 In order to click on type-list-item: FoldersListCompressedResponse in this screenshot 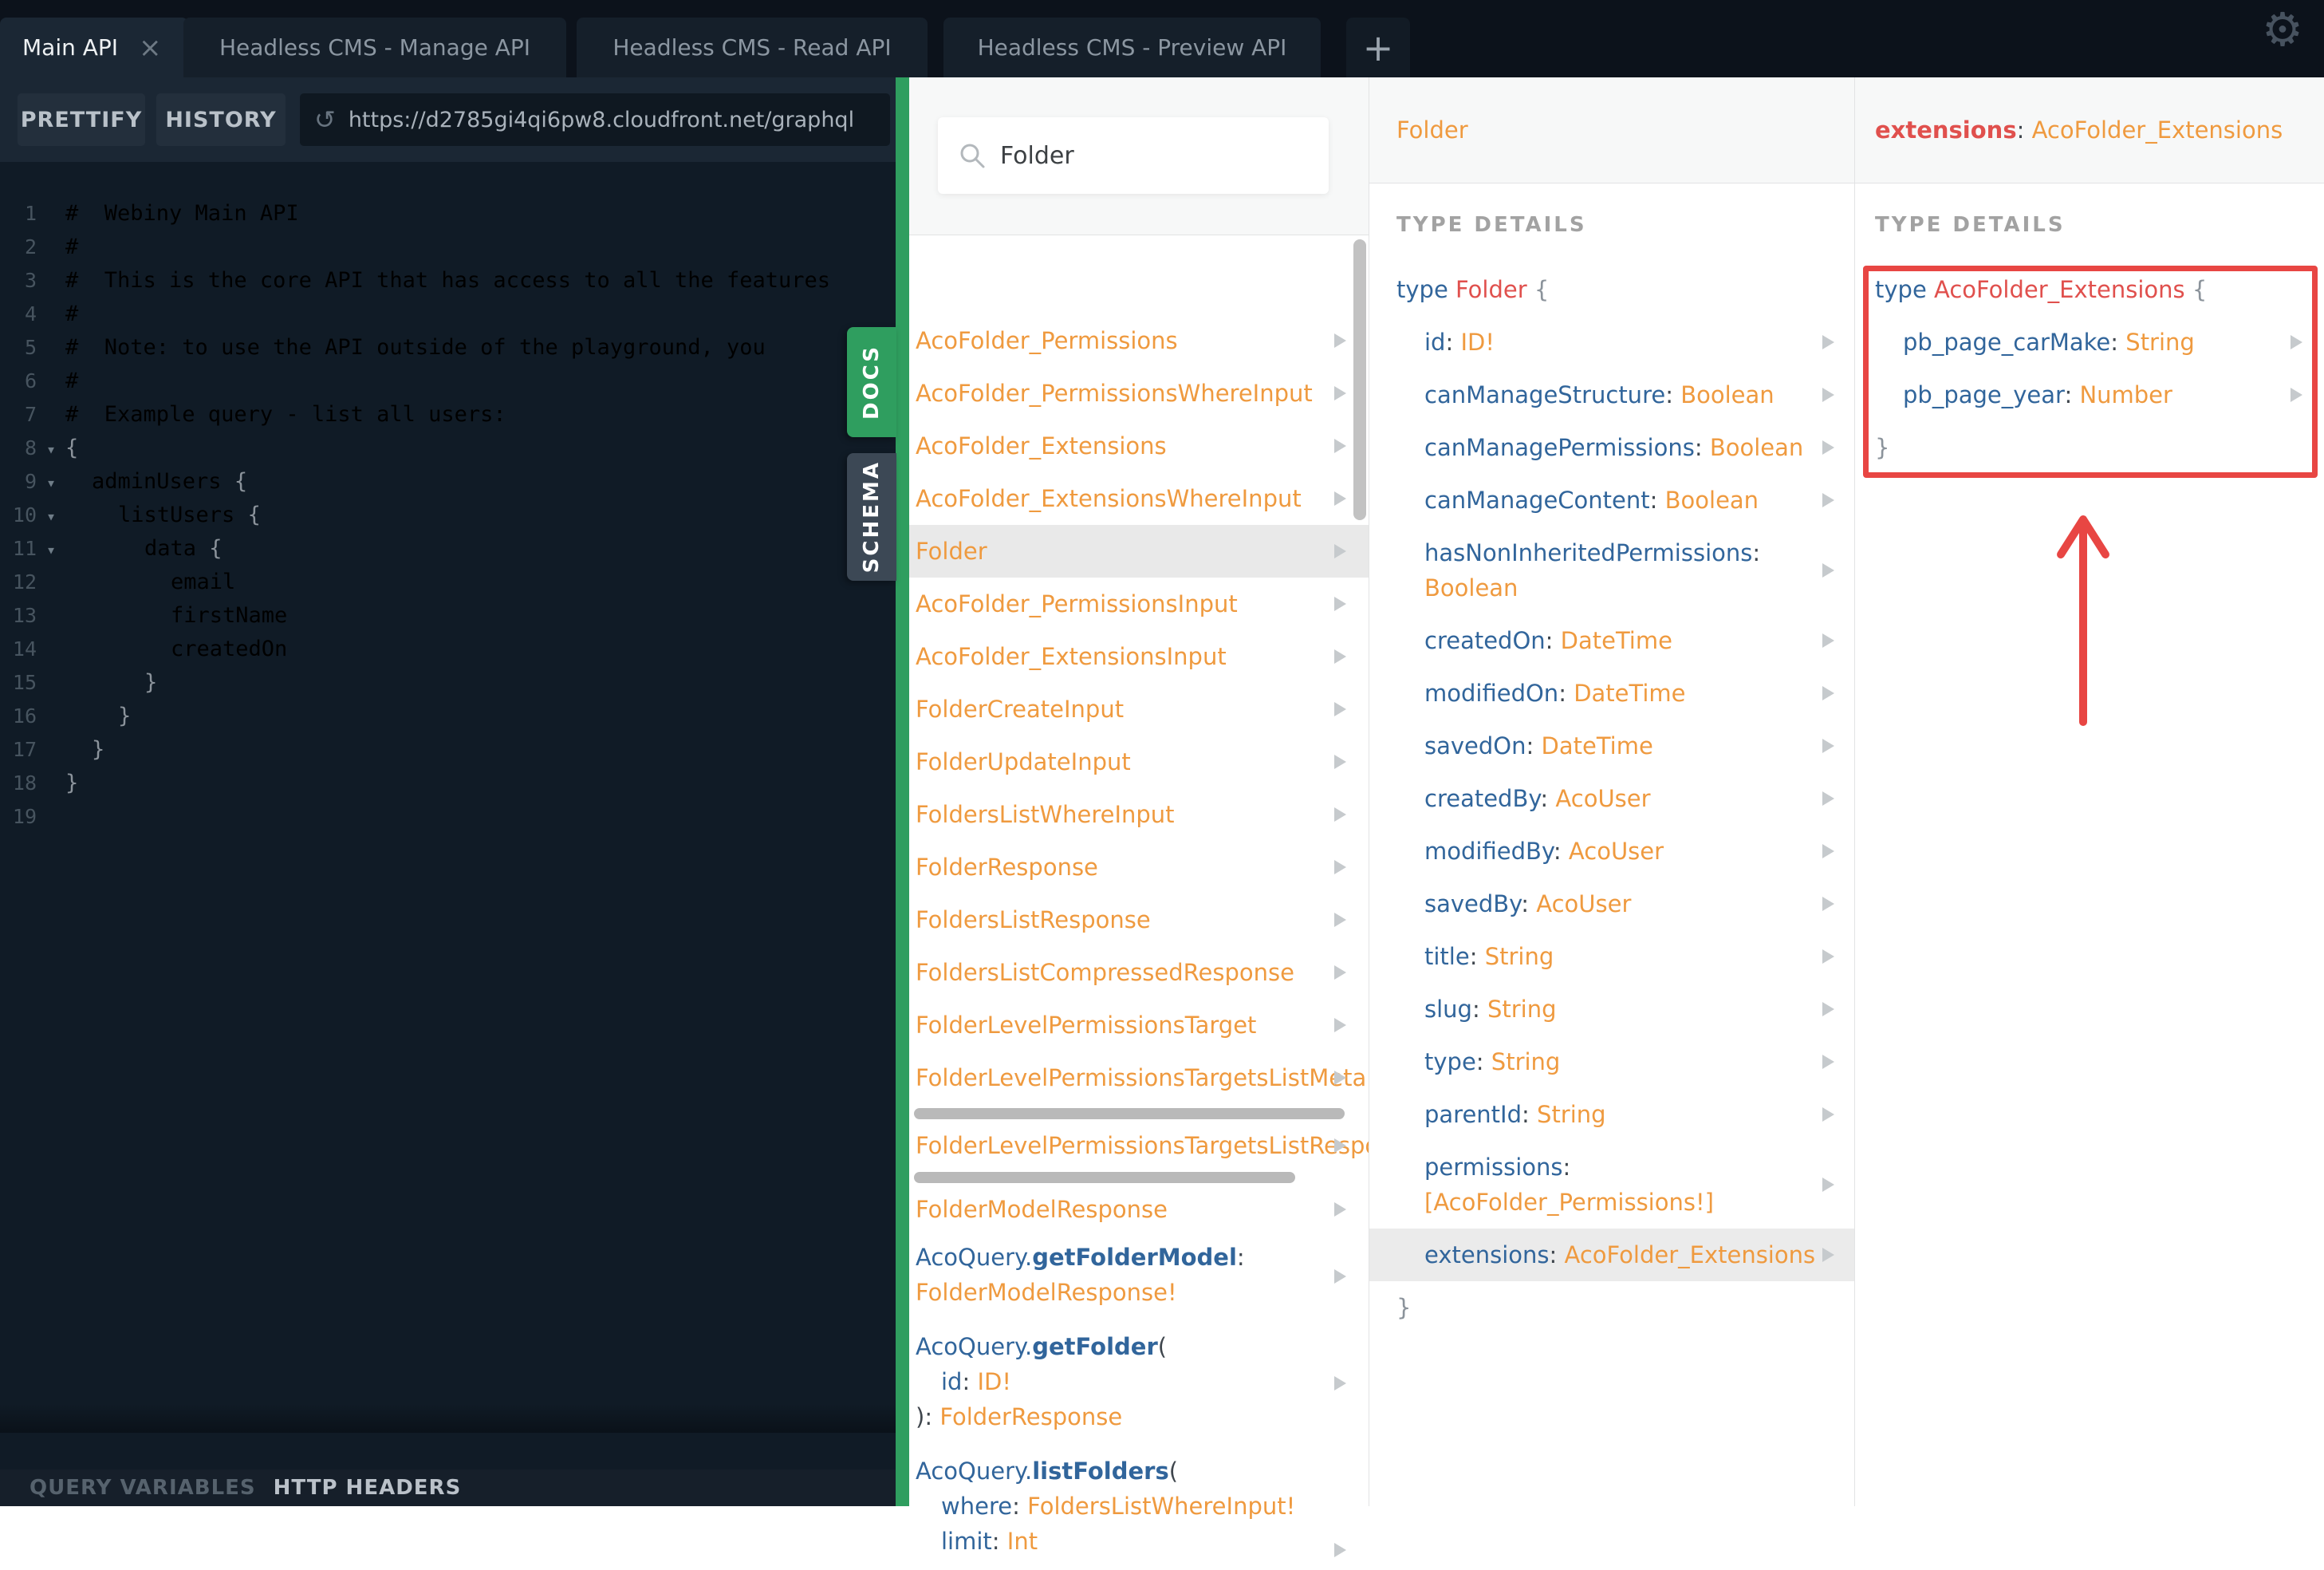, I will do `click(1139, 972)`.